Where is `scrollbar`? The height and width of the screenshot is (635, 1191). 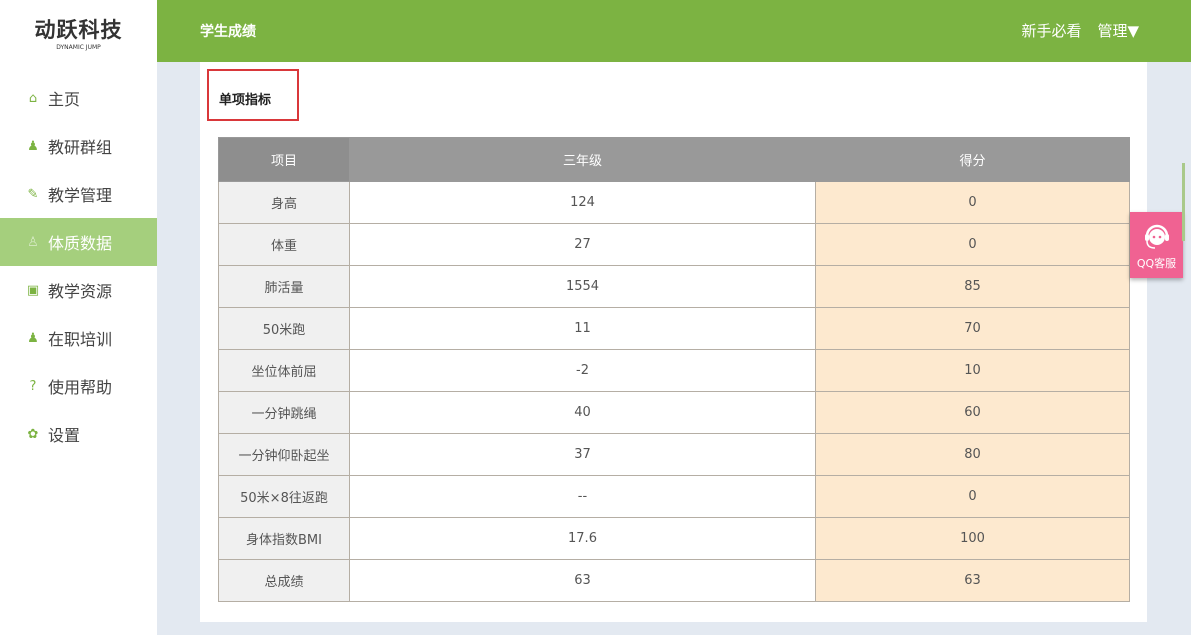 scrollbar is located at coordinates (1183, 202).